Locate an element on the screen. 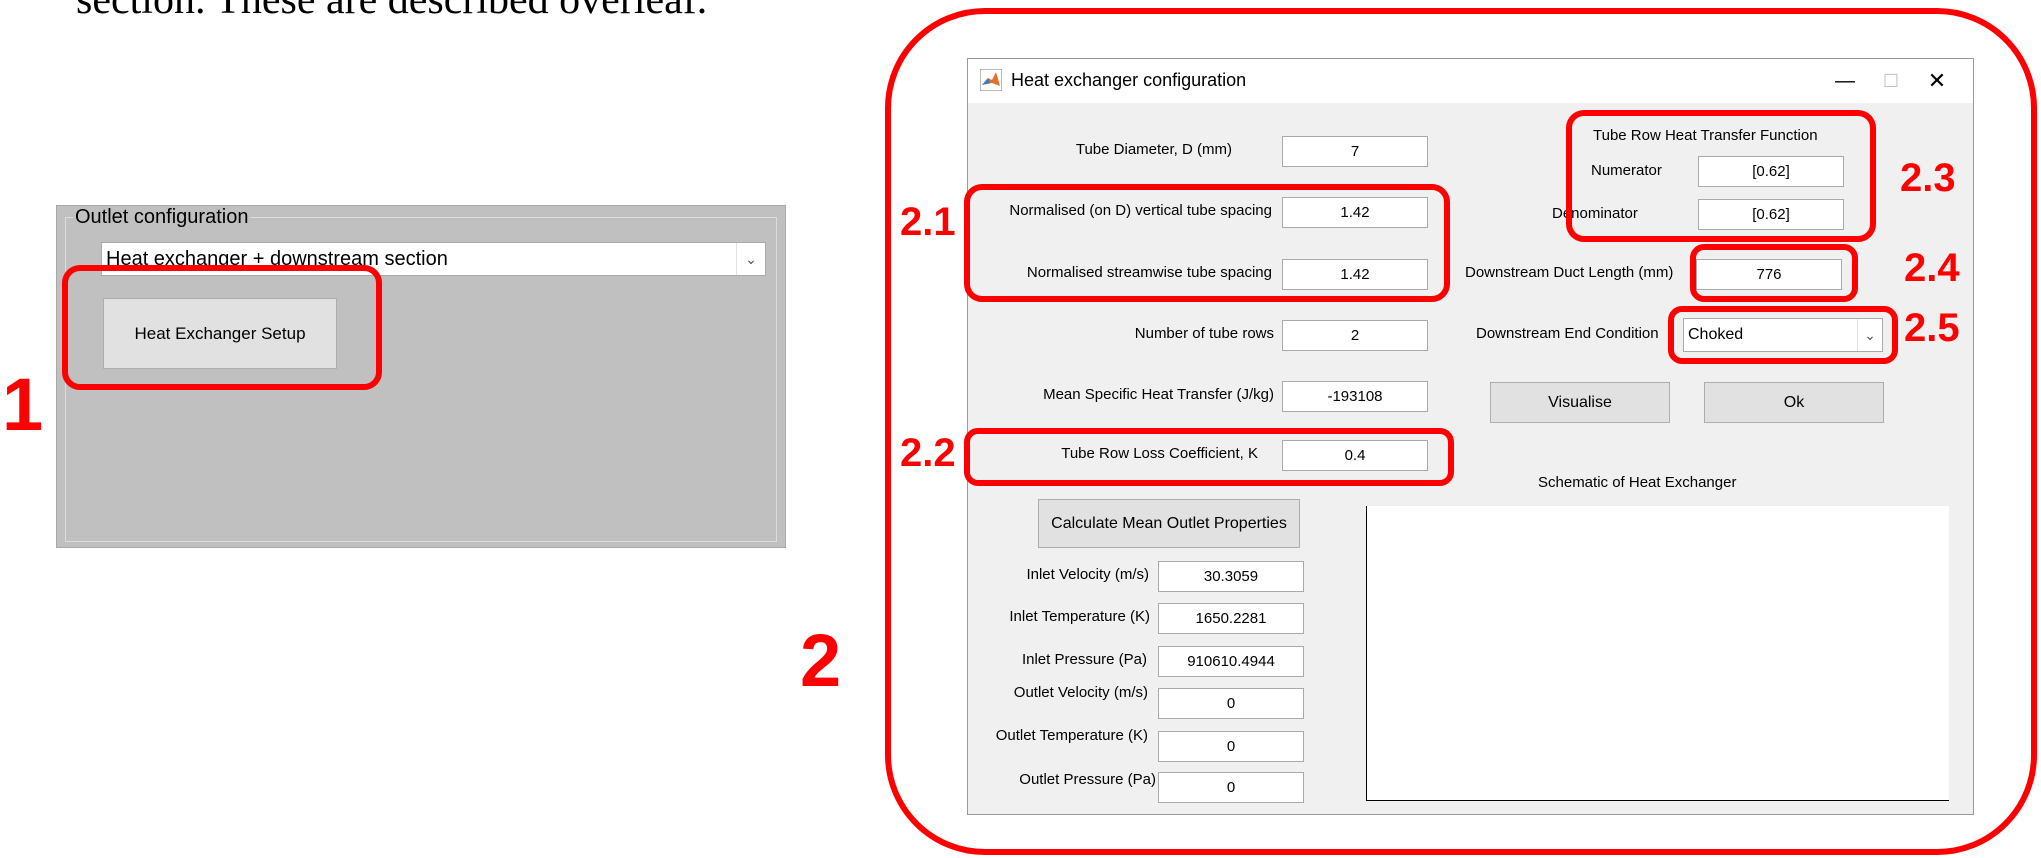 The width and height of the screenshot is (2041, 858). inlet-velocity-label: Inlet Velocity (m/s) is located at coordinates (1087, 574).